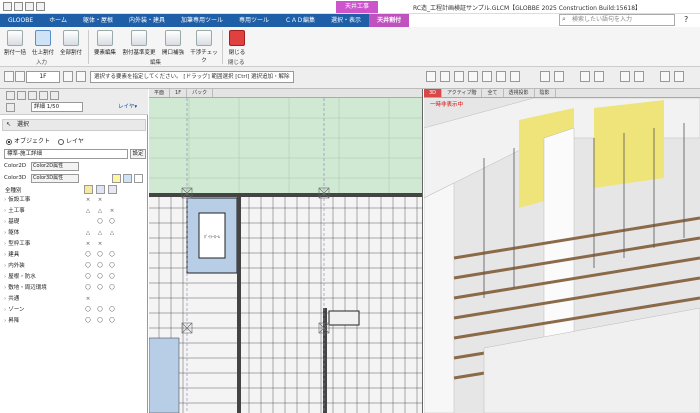 The width and height of the screenshot is (700, 413). Describe the element at coordinates (686, 19) in the screenshot. I see `help-icon: ?` at that location.